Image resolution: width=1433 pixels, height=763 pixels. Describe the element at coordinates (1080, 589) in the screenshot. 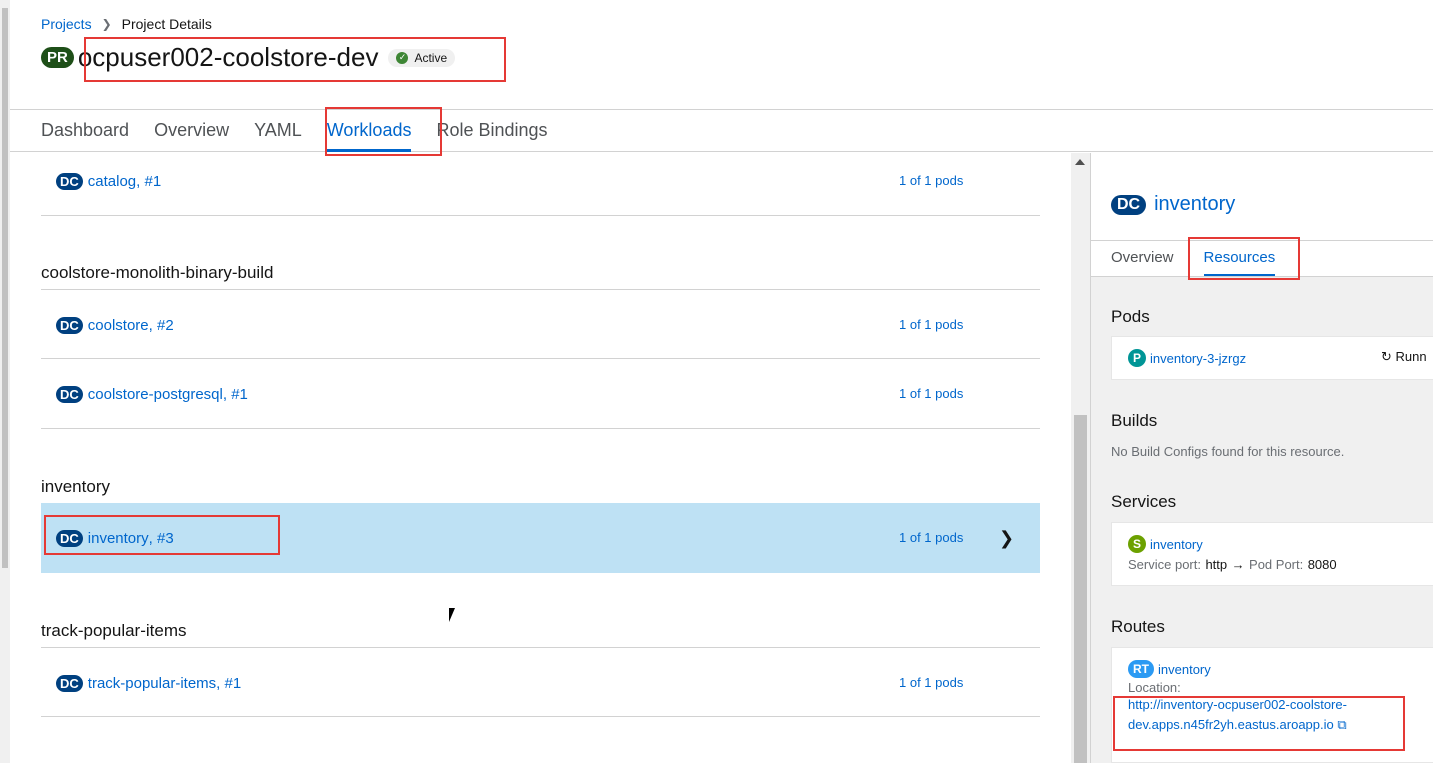

I see `scrollbar-thumb` at that location.